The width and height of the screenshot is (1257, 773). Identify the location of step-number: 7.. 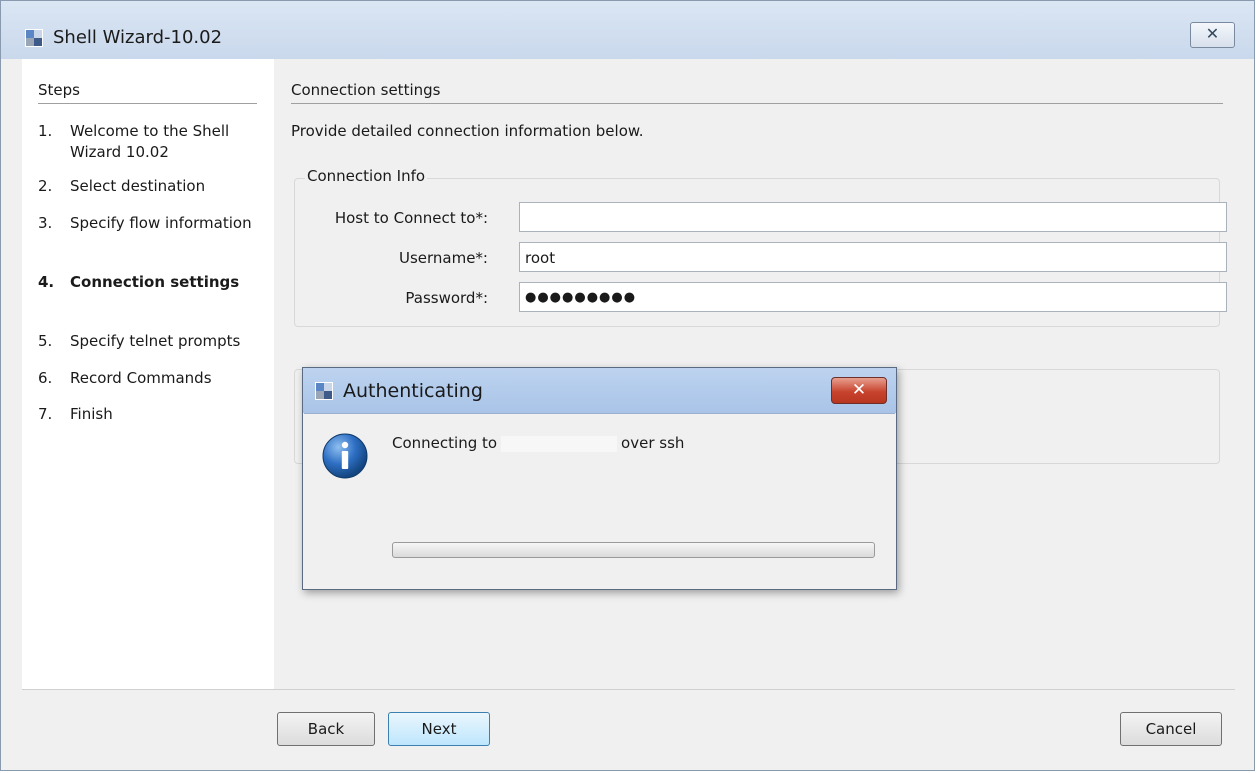
(45, 414).